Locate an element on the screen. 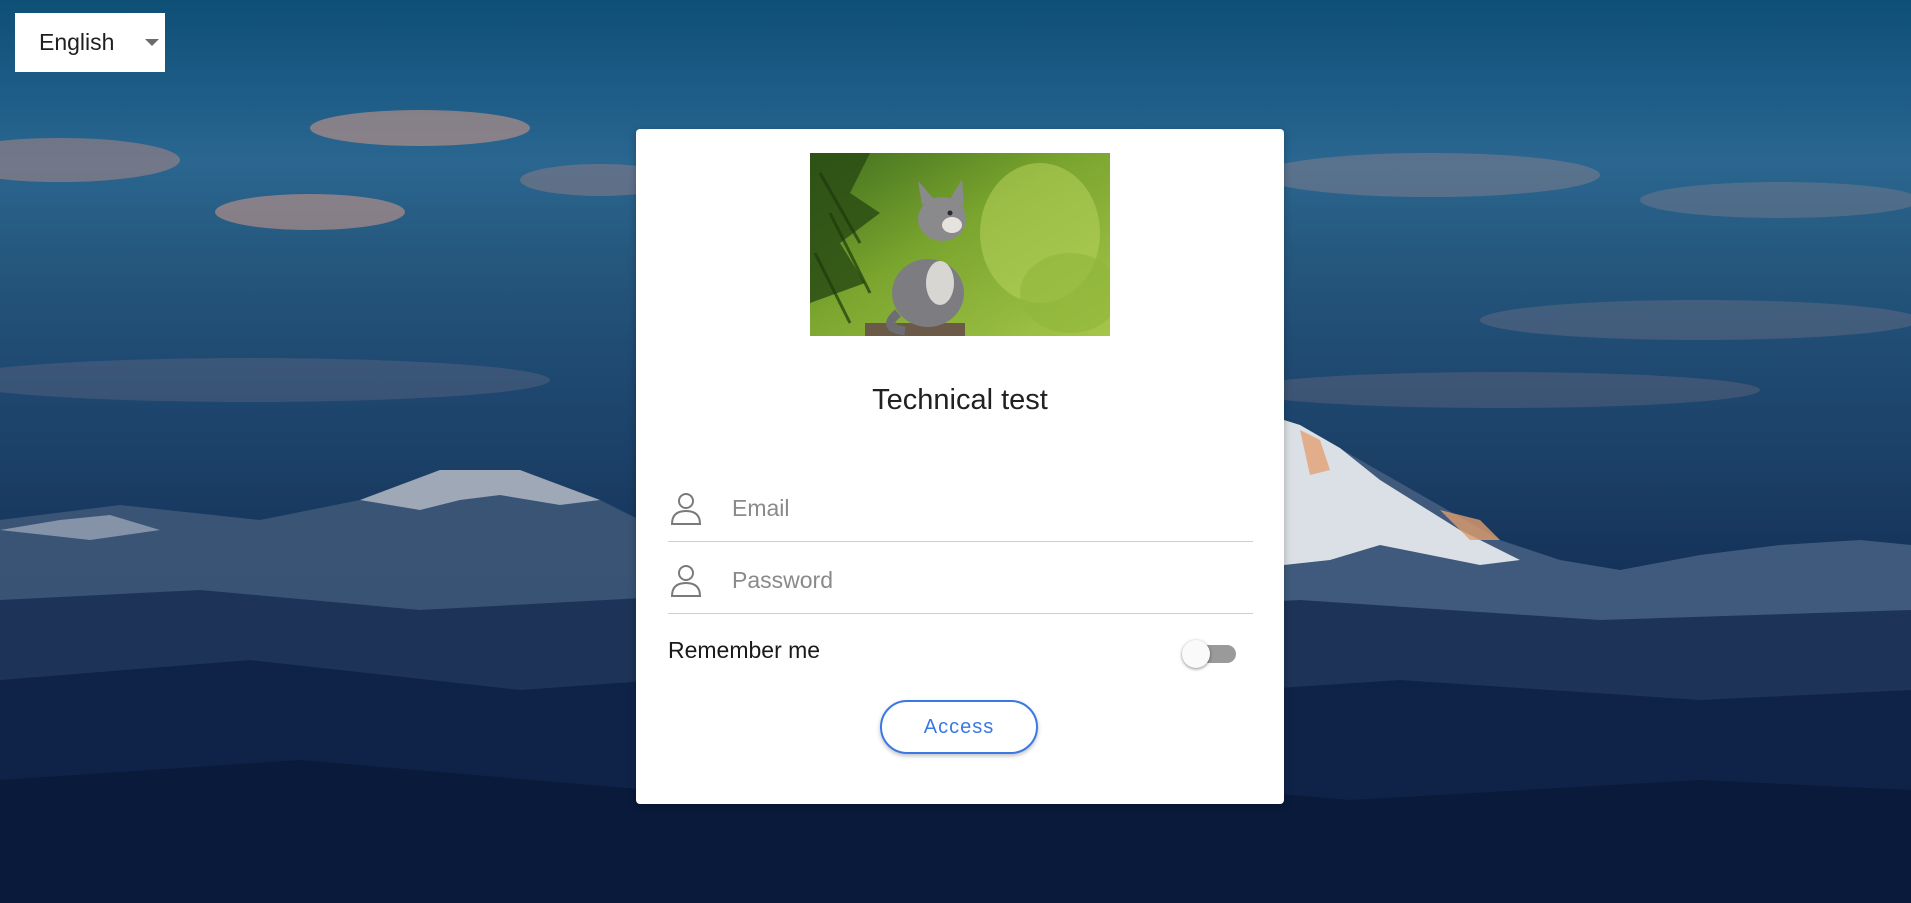 This screenshot has height=903, width=1911. password-input is located at coordinates (982, 580).